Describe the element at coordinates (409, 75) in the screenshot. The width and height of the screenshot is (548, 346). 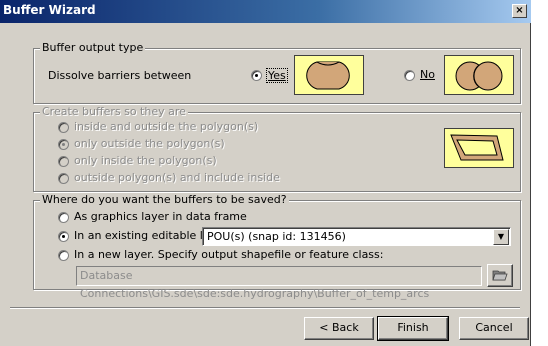
I see `no-radio` at that location.